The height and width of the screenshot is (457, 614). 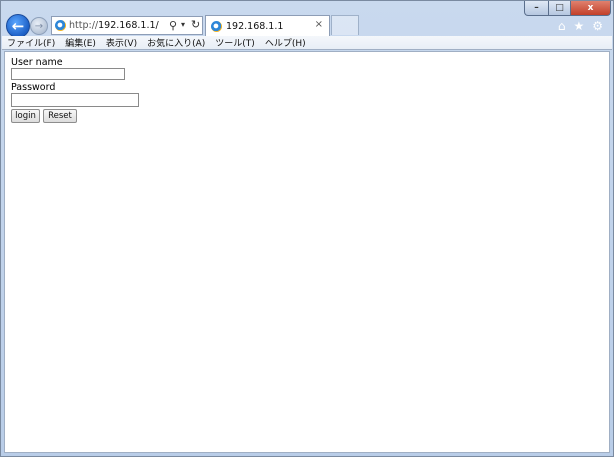 I want to click on menu-view: 表示(V), so click(x=121, y=42).